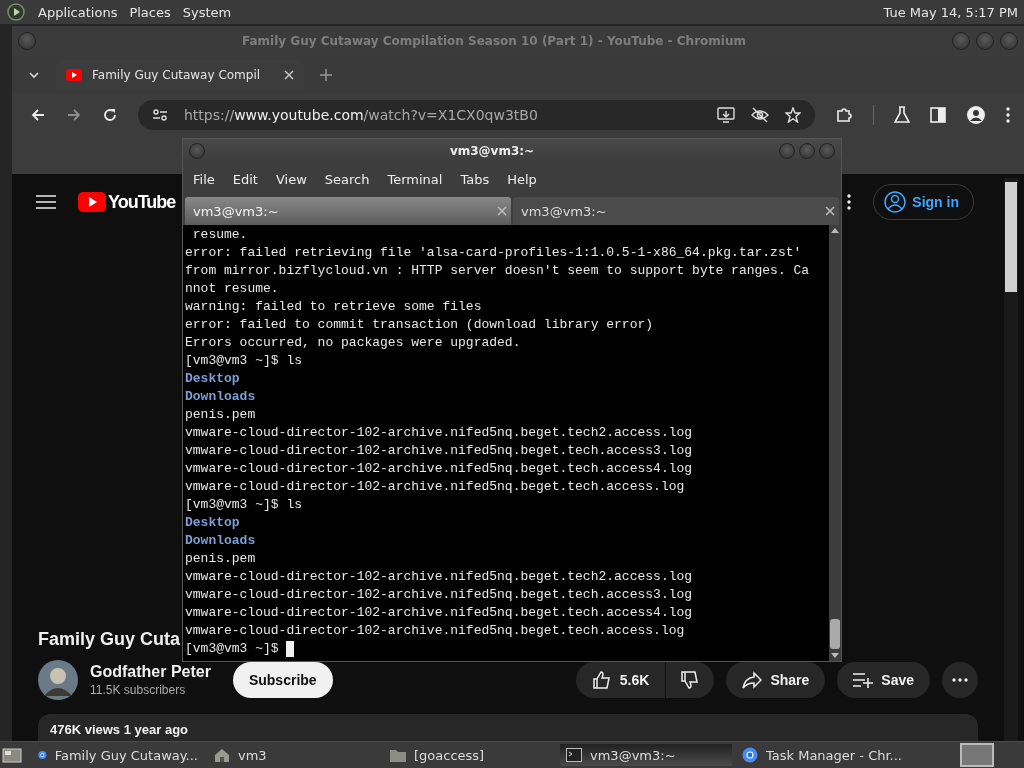  What do you see at coordinates (750, 755) in the screenshot?
I see `browser-icon` at bounding box center [750, 755].